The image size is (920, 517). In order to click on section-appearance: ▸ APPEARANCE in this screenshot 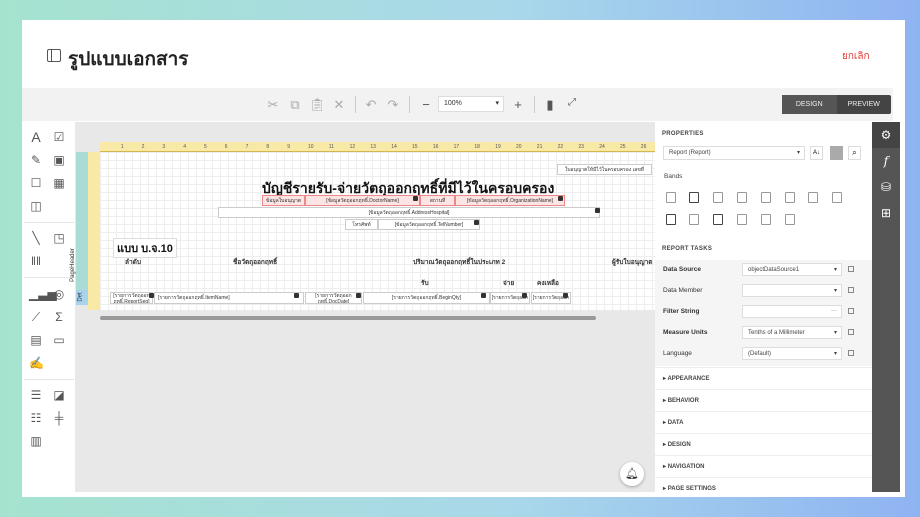, I will do `click(763, 378)`.